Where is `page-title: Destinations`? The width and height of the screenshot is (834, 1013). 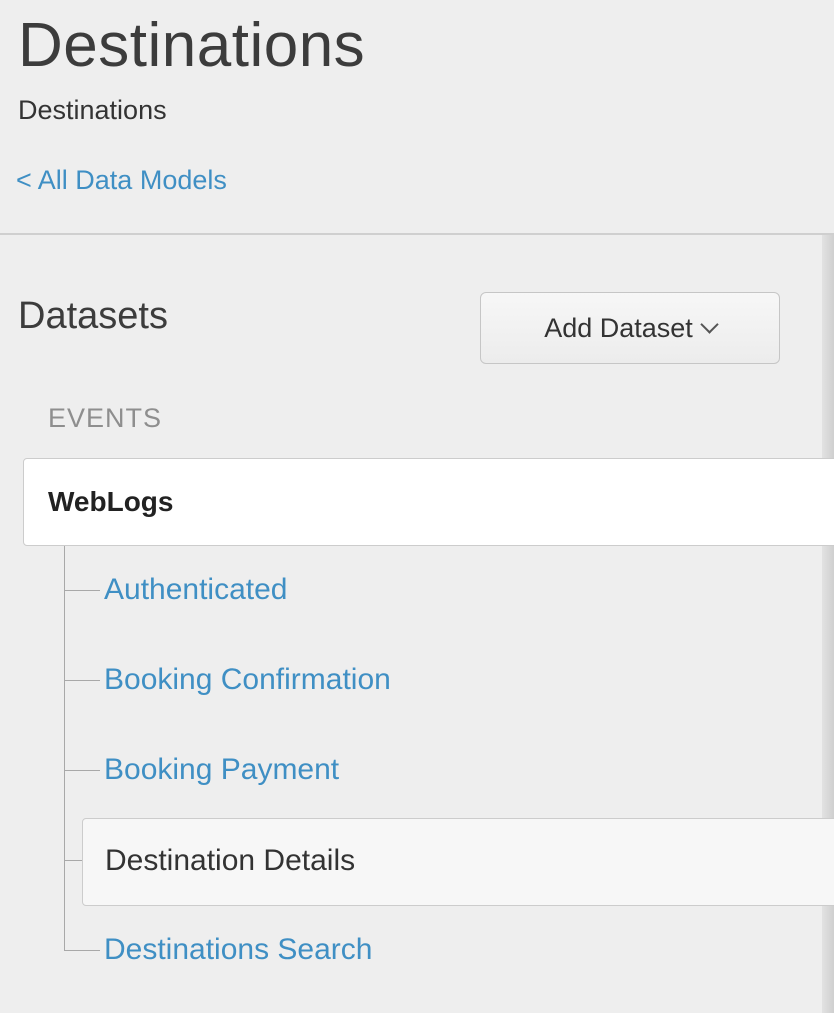 page-title: Destinations is located at coordinates (192, 45).